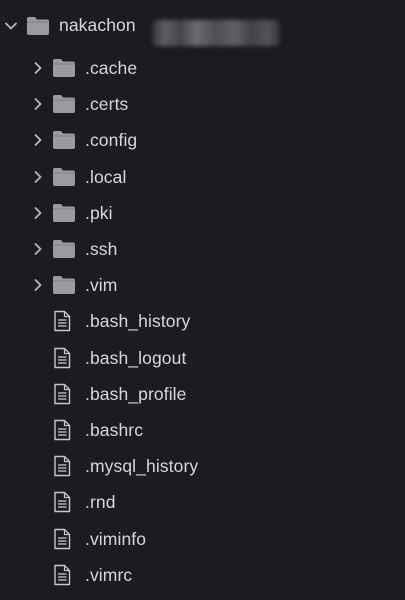  What do you see at coordinates (100, 502) in the screenshot?
I see `tree-file-label: .rnd` at bounding box center [100, 502].